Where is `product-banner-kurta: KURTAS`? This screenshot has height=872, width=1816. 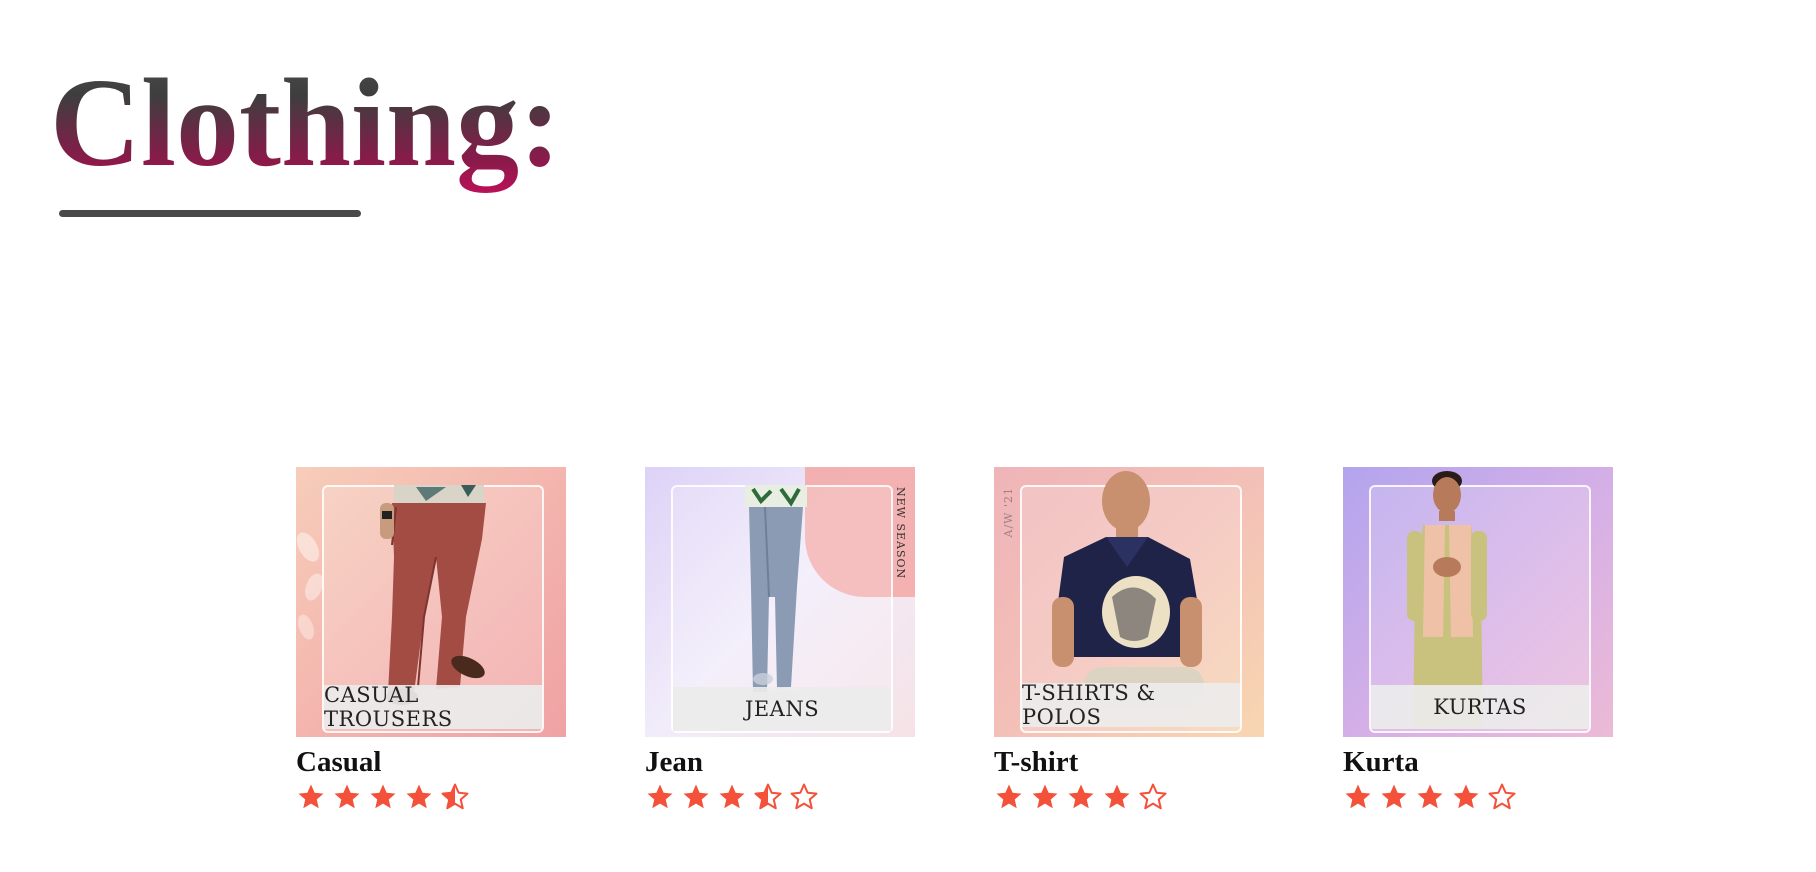 product-banner-kurta: KURTAS is located at coordinates (1480, 707).